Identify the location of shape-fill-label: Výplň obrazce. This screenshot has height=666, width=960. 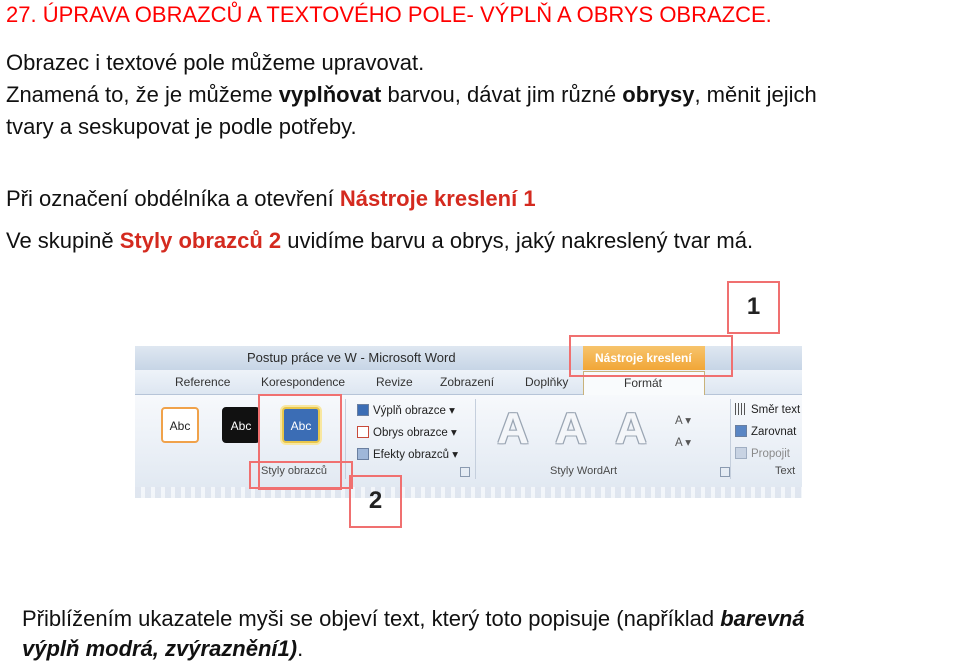
(409, 411).